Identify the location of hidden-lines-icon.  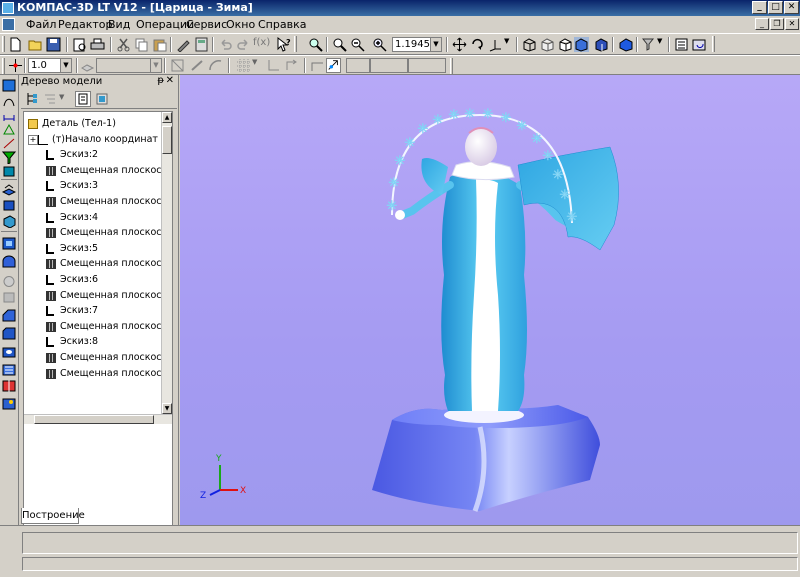
(547, 44).